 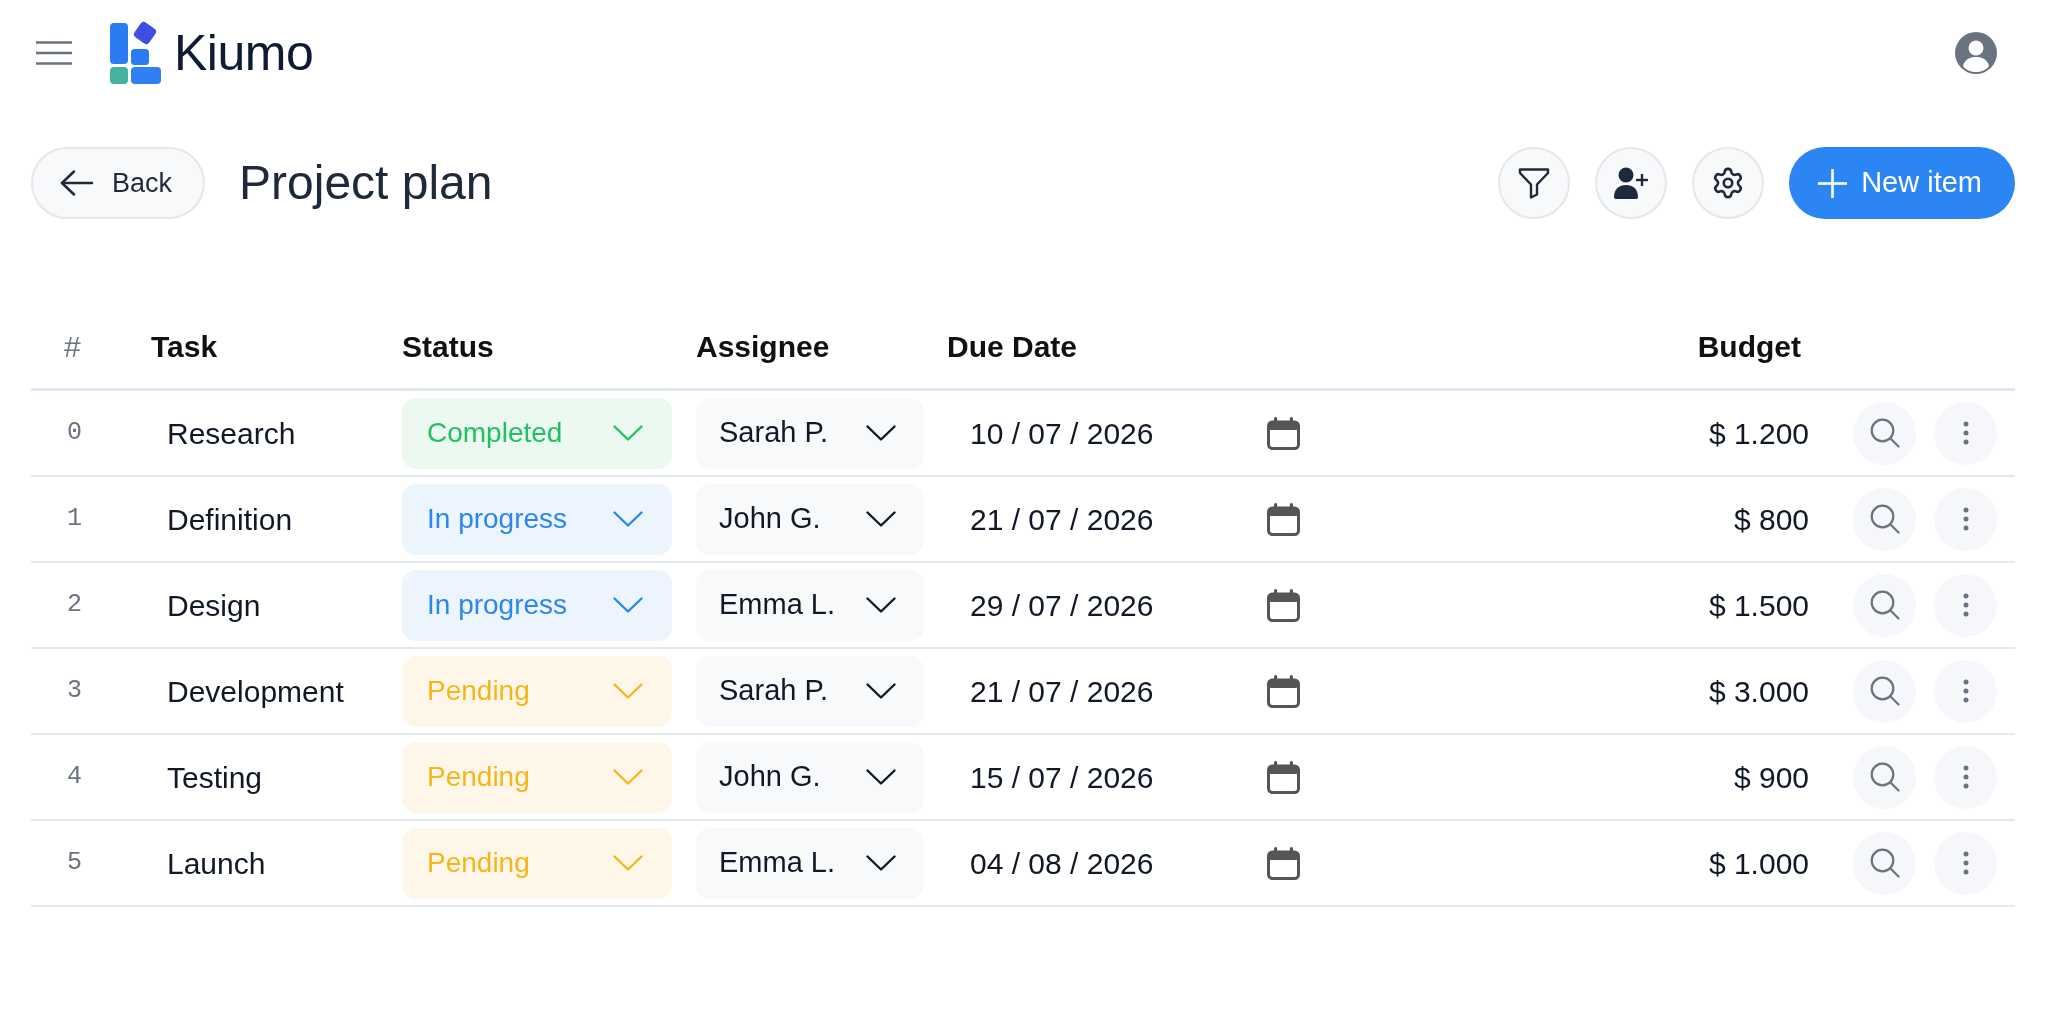 What do you see at coordinates (74, 519) in the screenshot?
I see `row-number: 1` at bounding box center [74, 519].